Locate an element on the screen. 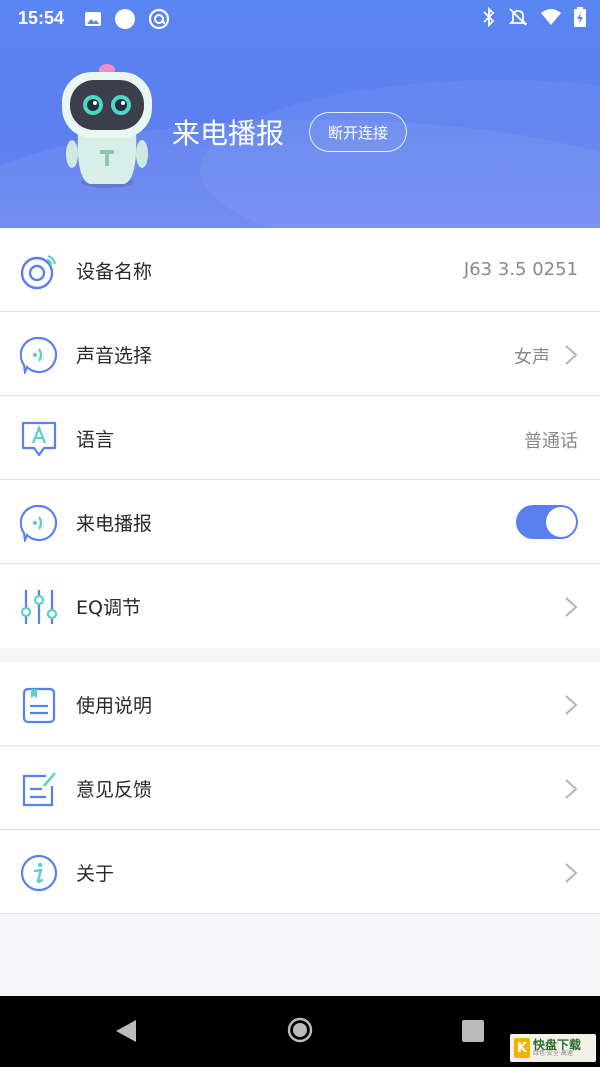 This screenshot has height=1067, width=600. device-signal-icon is located at coordinates (38, 272).